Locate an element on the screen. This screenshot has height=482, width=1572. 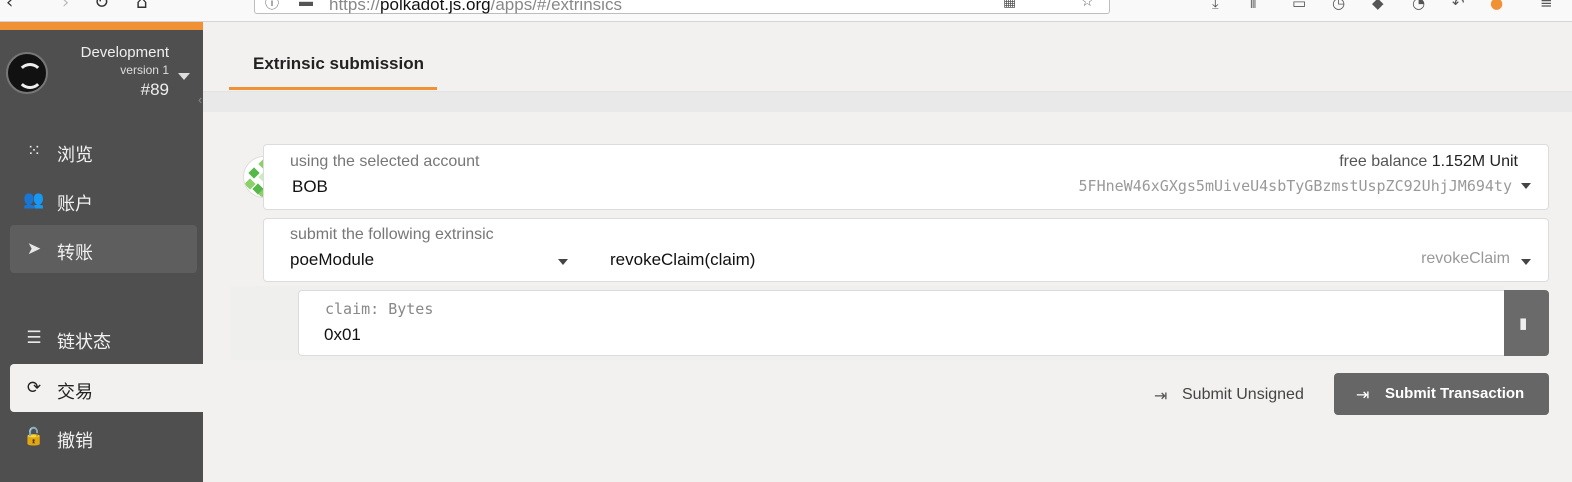
chat-icon: ◔ is located at coordinates (1418, 6).